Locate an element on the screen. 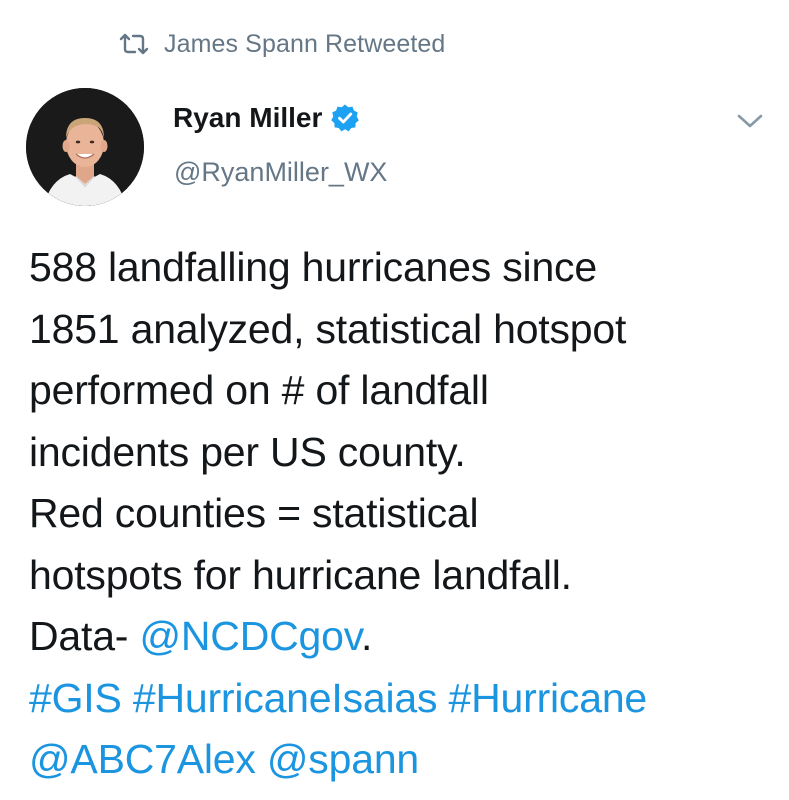 This screenshot has width=789, height=800. tweet-line: incidents per US county. is located at coordinates (247, 451).